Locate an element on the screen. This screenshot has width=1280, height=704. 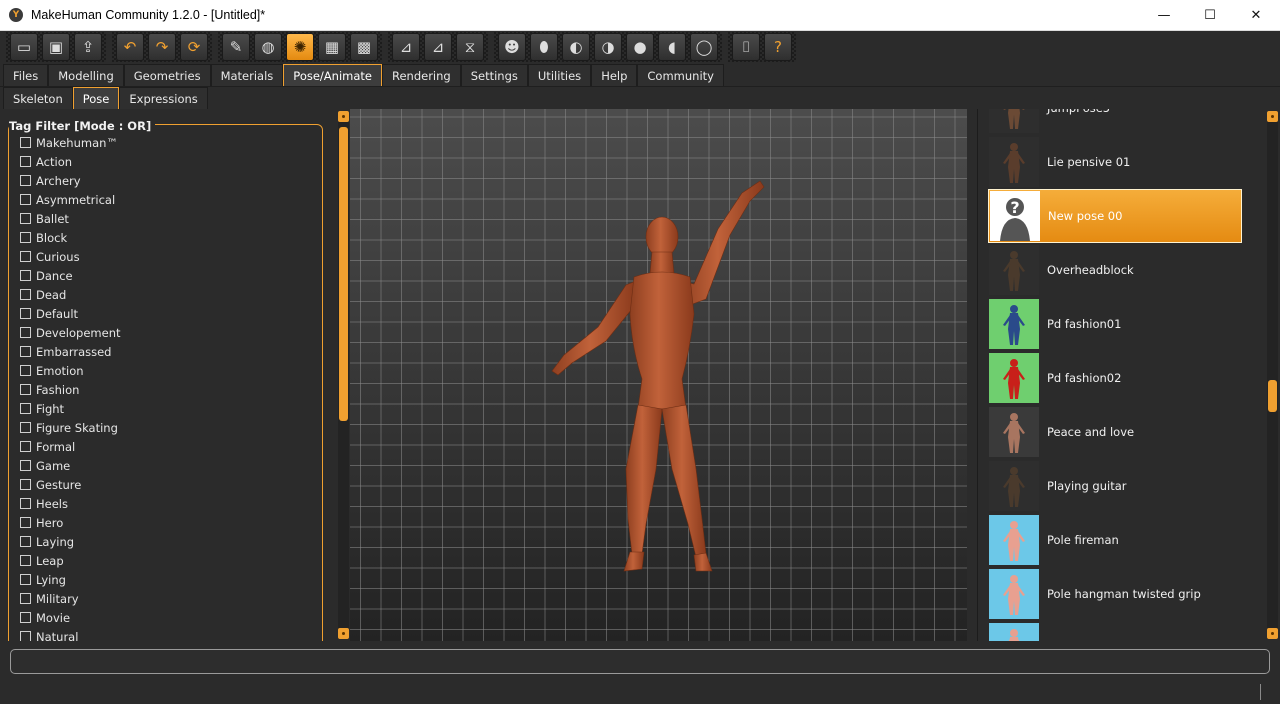
pose-item is located at coordinates (1115, 631).